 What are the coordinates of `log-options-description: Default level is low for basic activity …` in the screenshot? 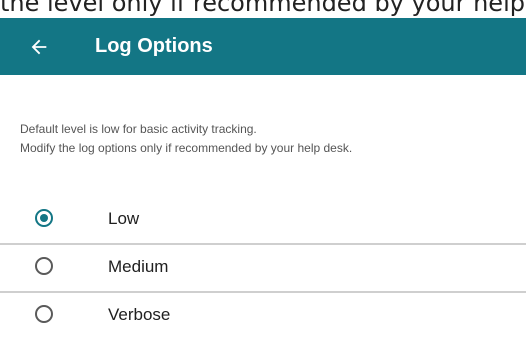 It's located at (265, 139).